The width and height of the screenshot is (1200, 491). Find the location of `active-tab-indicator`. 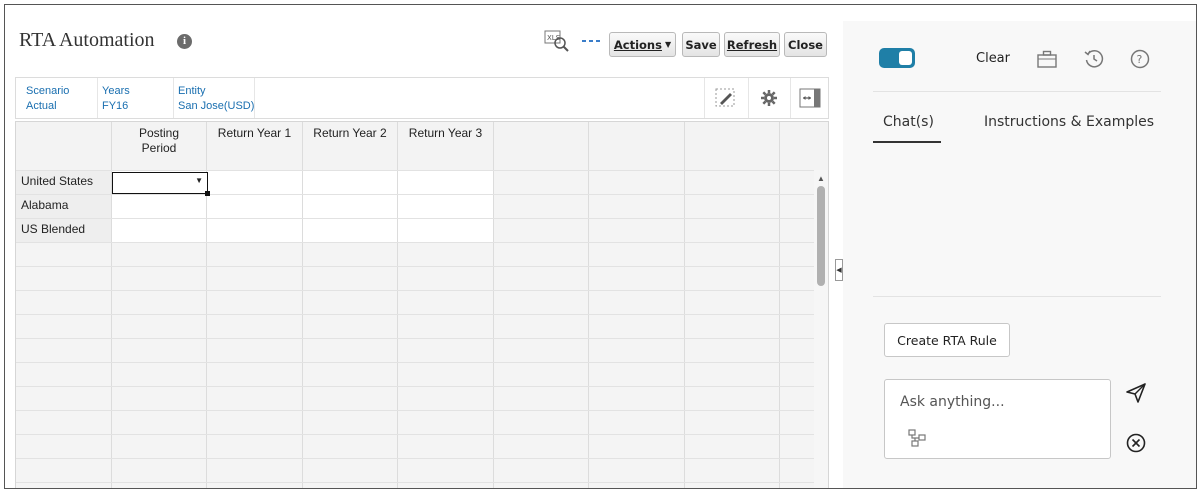

active-tab-indicator is located at coordinates (907, 142).